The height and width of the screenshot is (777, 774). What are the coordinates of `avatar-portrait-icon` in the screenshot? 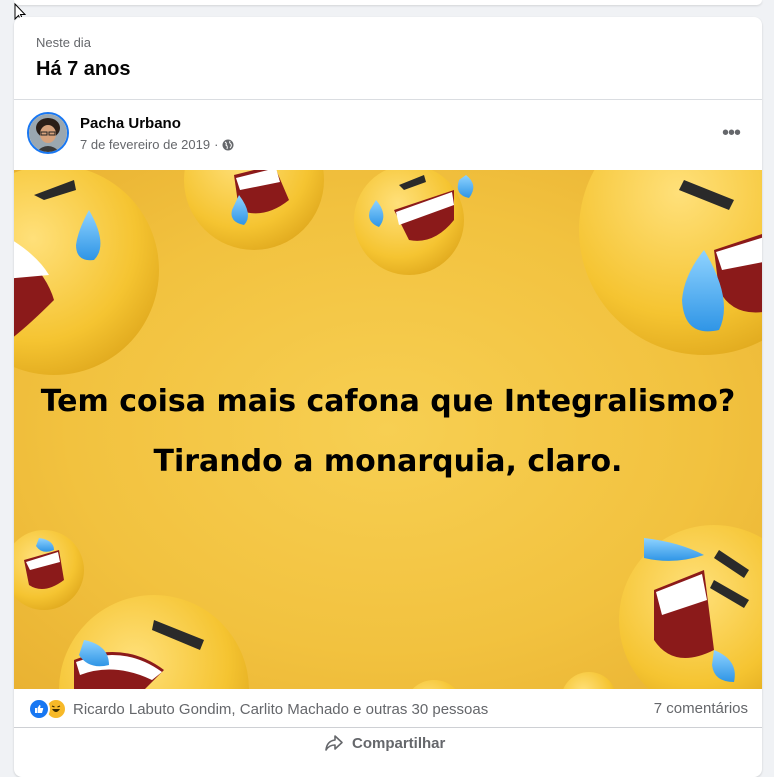 It's located at (48, 133).